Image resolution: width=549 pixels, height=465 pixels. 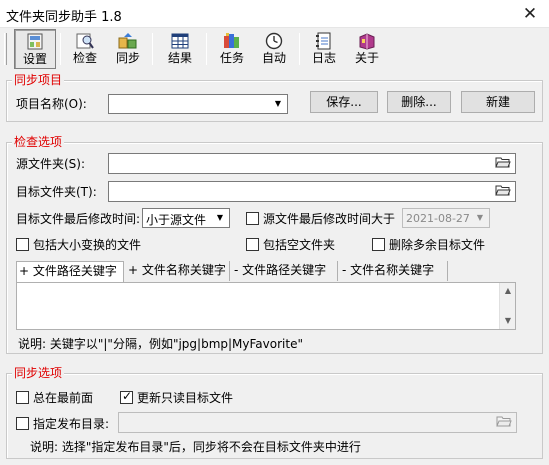 What do you see at coordinates (22, 423) in the screenshot?
I see `publish-dir-checkbox` at bounding box center [22, 423].